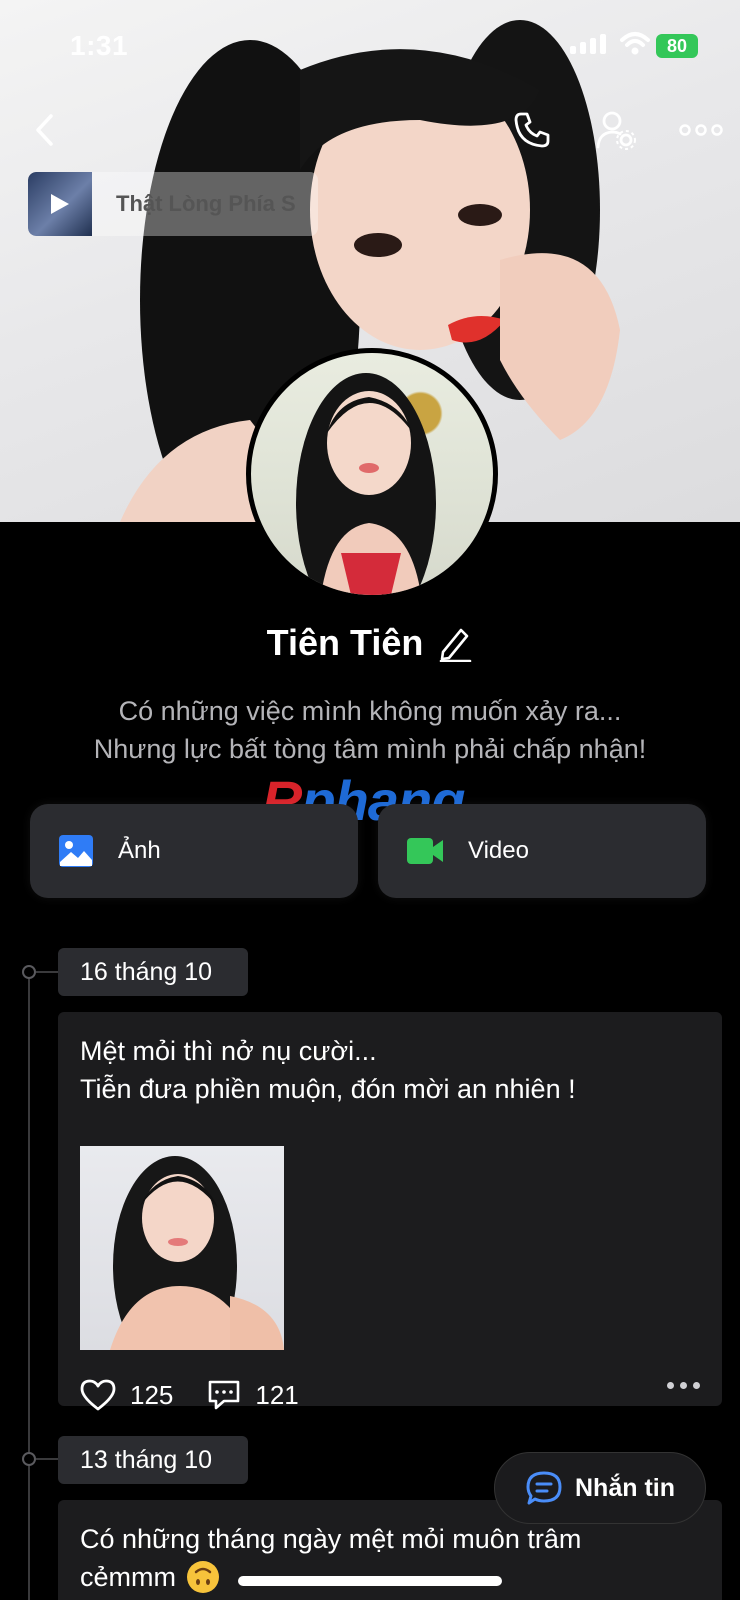  Describe the element at coordinates (76, 851) in the screenshot. I see `image-icon` at that location.